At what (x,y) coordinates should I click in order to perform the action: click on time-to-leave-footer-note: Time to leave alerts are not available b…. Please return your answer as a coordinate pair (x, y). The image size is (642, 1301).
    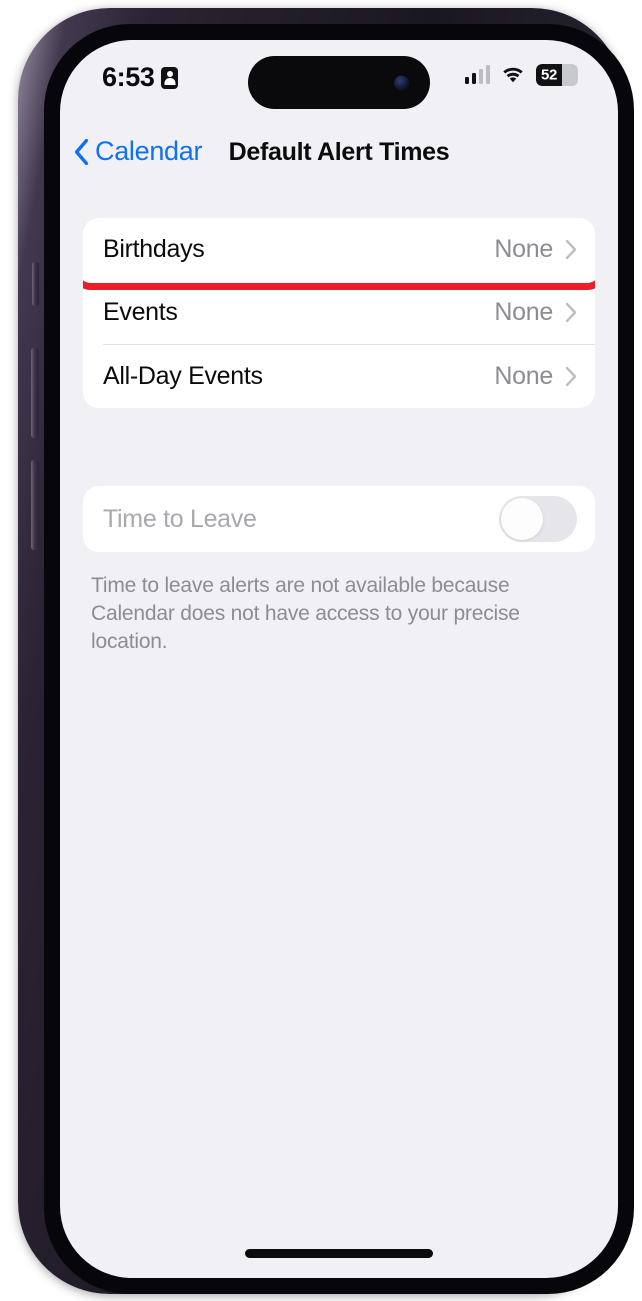
    Looking at the image, I should click on (305, 613).